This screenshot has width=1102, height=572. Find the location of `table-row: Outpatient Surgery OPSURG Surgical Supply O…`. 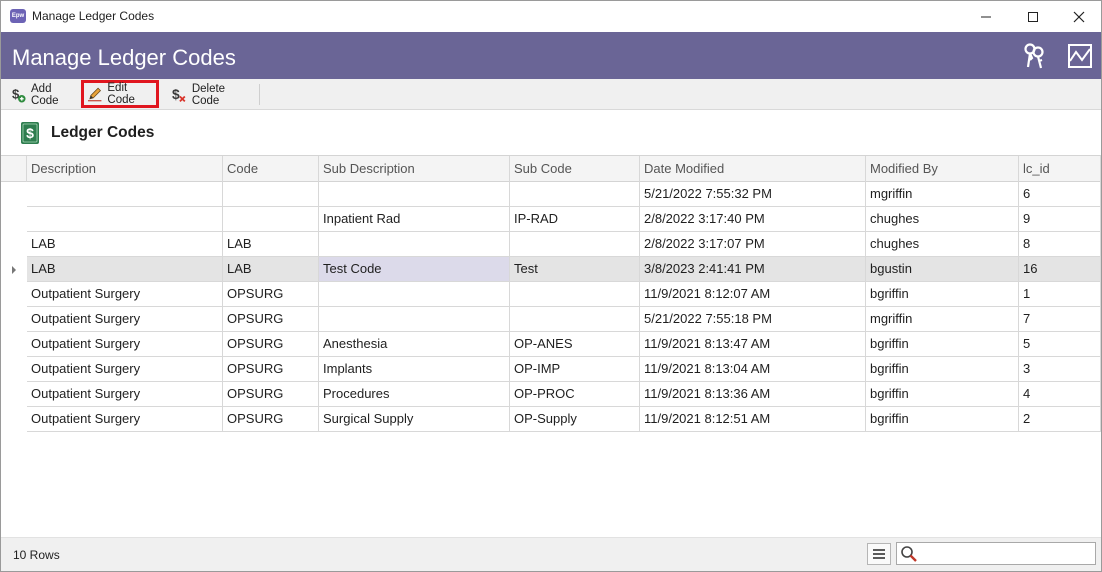

table-row: Outpatient Surgery OPSURG Surgical Supply O… is located at coordinates (551, 419).